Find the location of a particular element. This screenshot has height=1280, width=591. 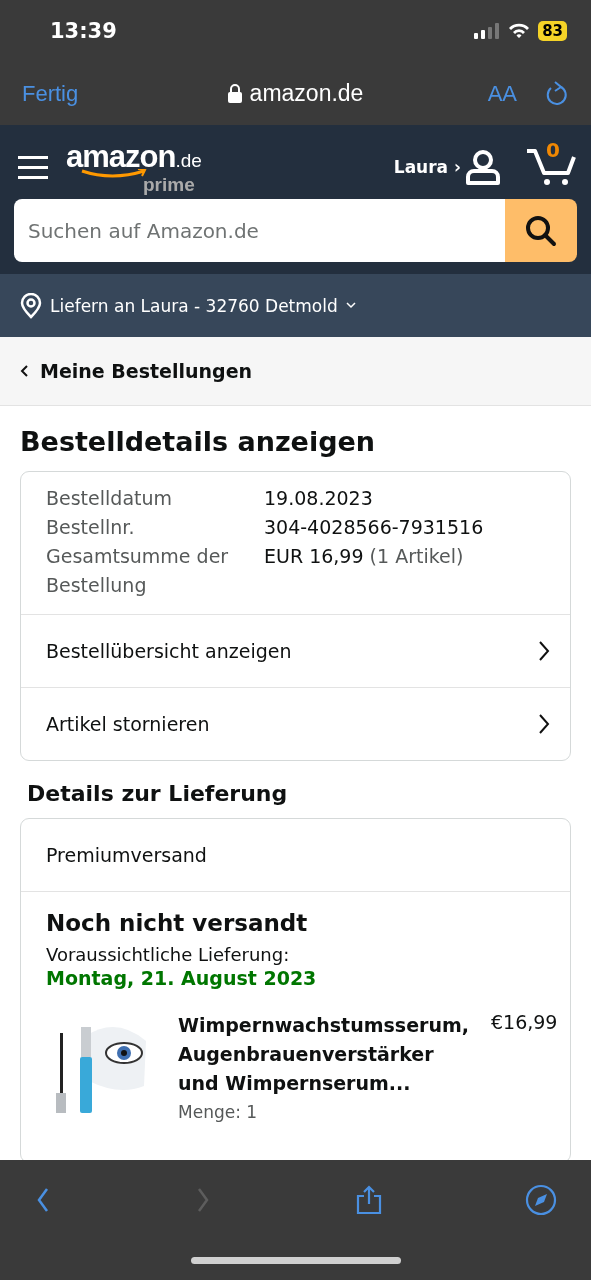

cart-count: 0 is located at coordinates (553, 150).